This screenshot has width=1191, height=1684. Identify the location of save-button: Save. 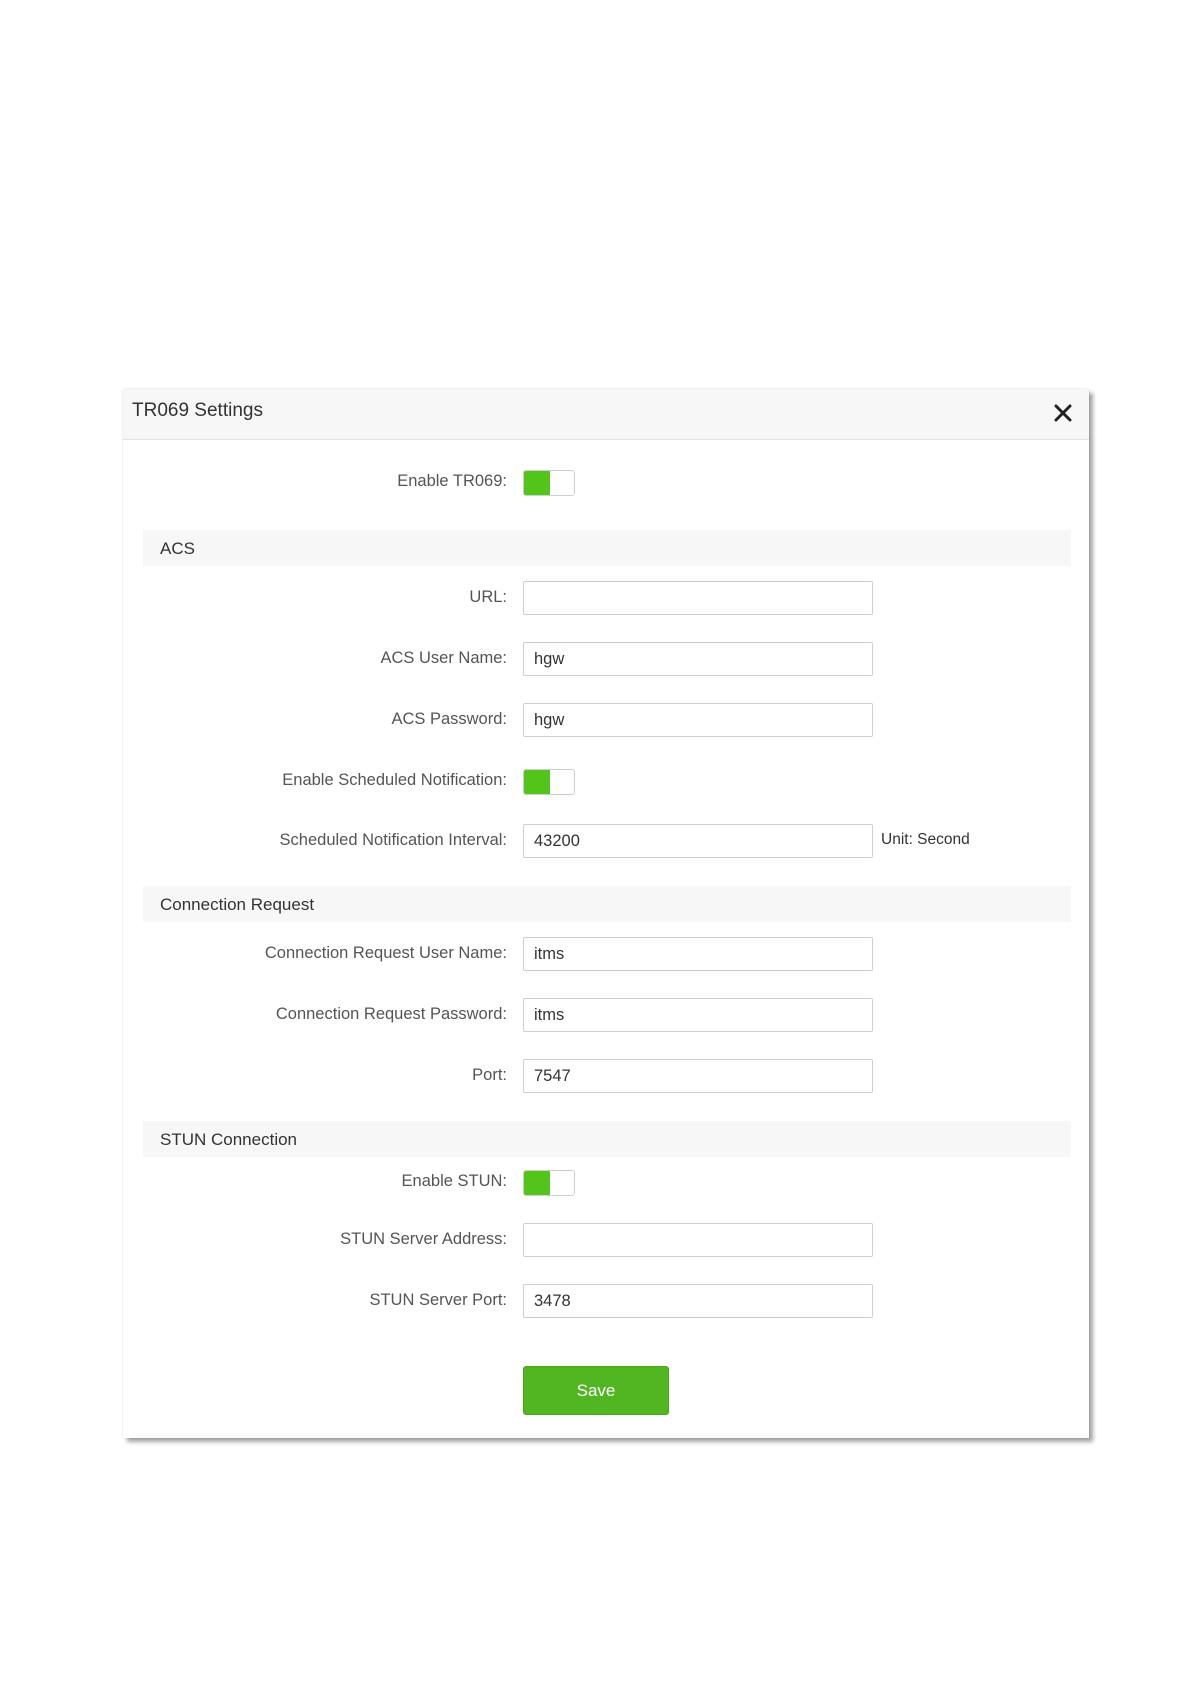
(596, 1390).